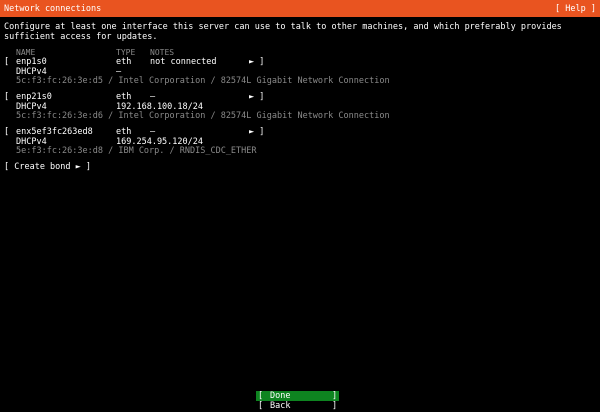 The image size is (600, 412). I want to click on interface-name: enx5ef3fc263ed8, so click(54, 132).